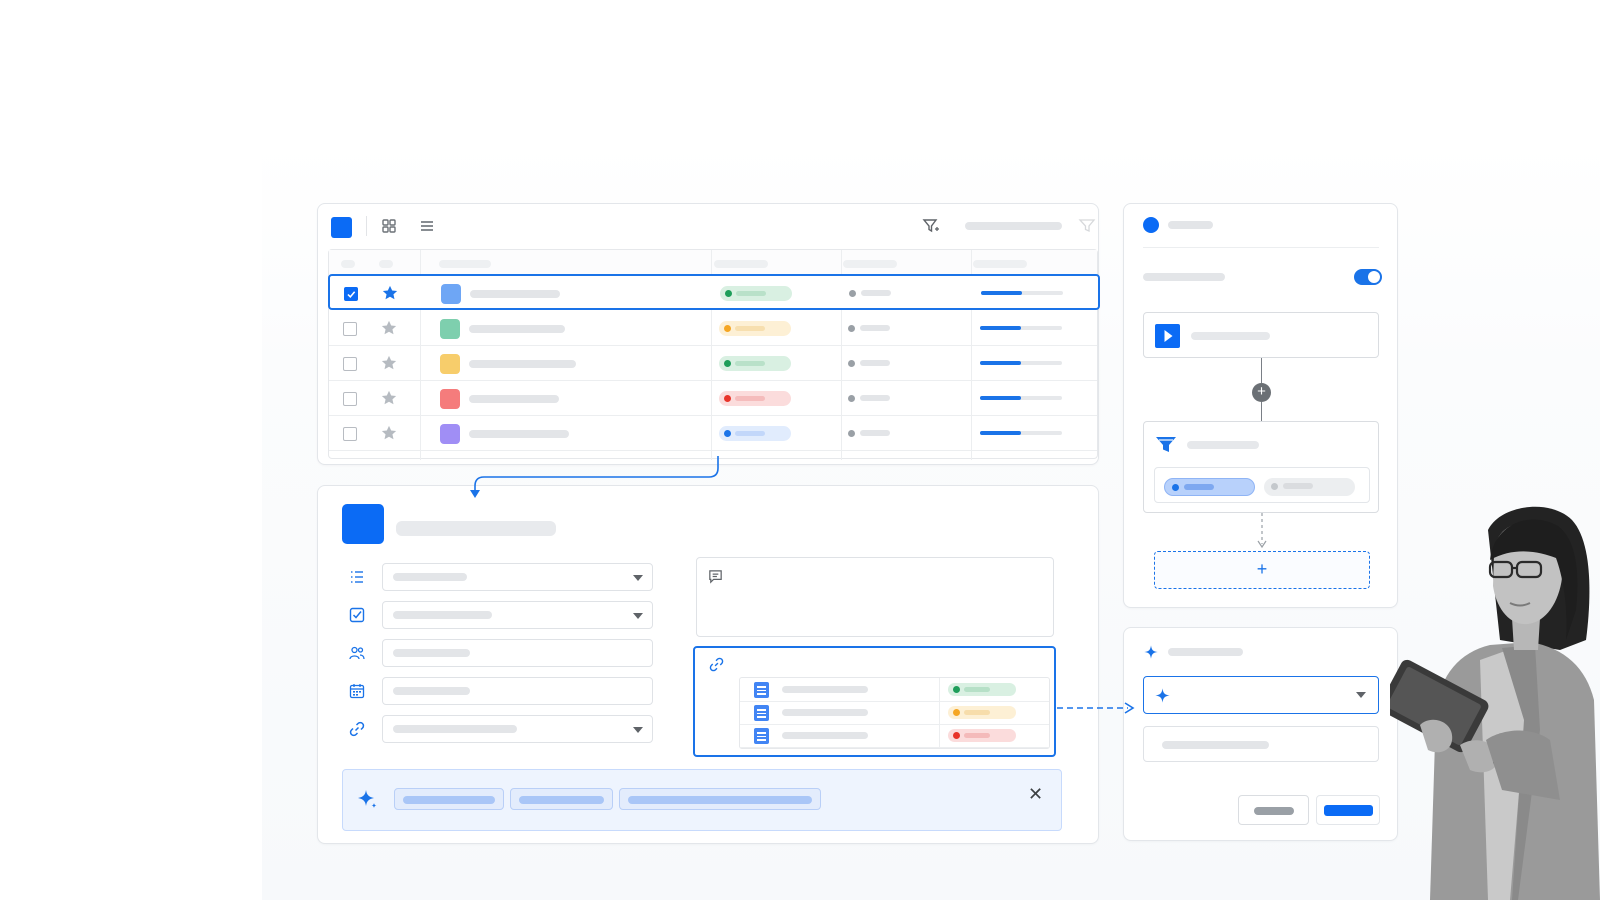 This screenshot has width=1600, height=900. What do you see at coordinates (1151, 652) in the screenshot?
I see `sparkle-icon` at bounding box center [1151, 652].